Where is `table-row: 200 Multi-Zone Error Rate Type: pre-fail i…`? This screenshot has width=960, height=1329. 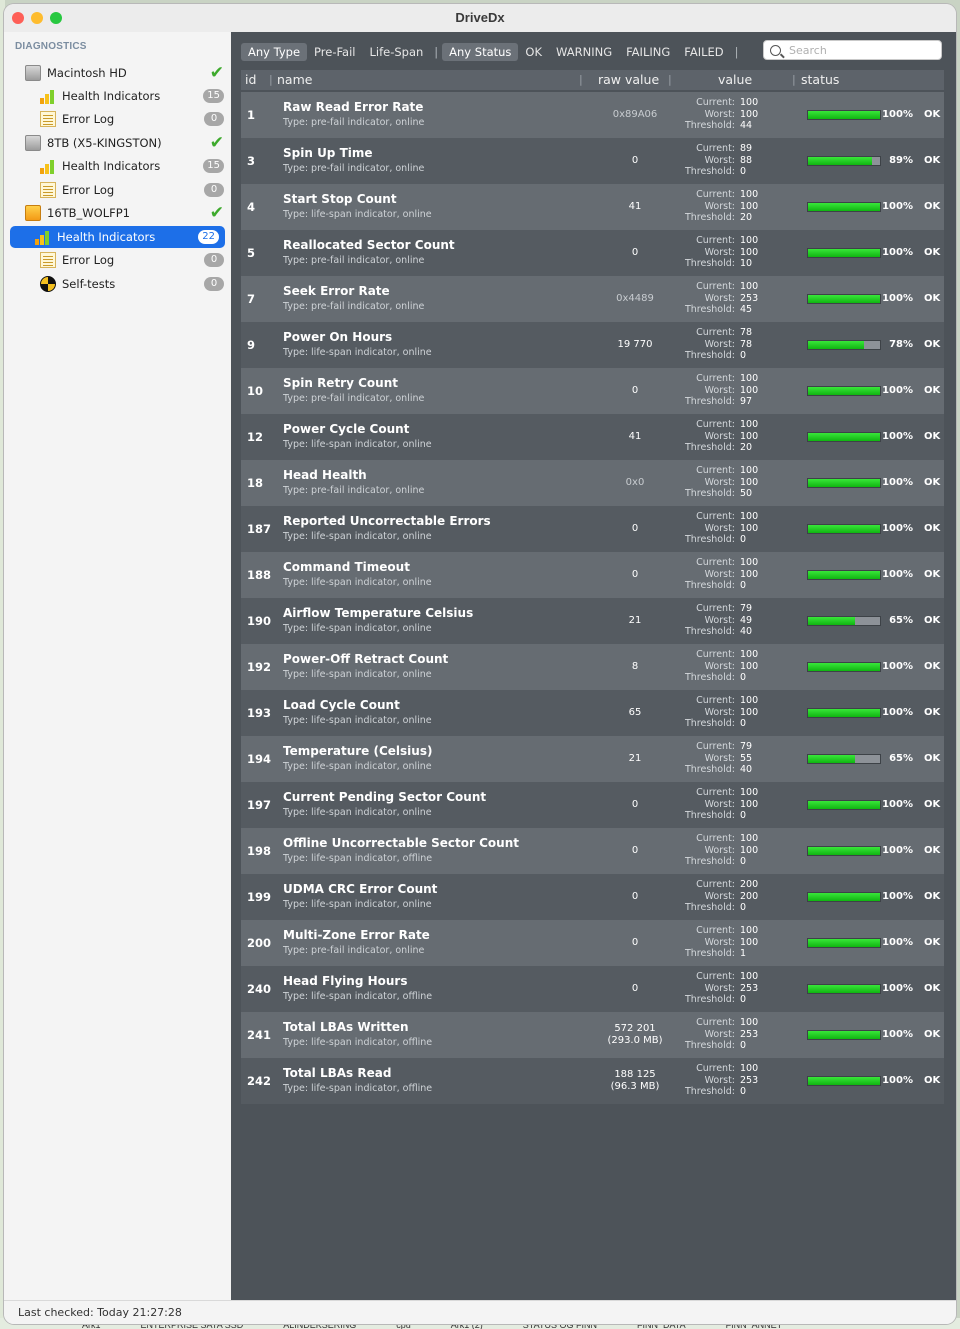
table-row: 200 Multi-Zone Error Rate Type: pre-fail i… is located at coordinates (592, 943).